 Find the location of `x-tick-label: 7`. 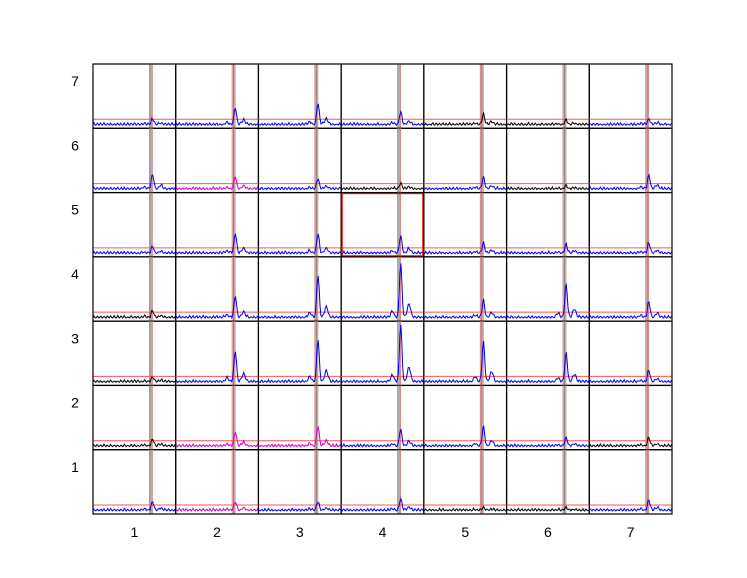

x-tick-label: 7 is located at coordinates (631, 532).